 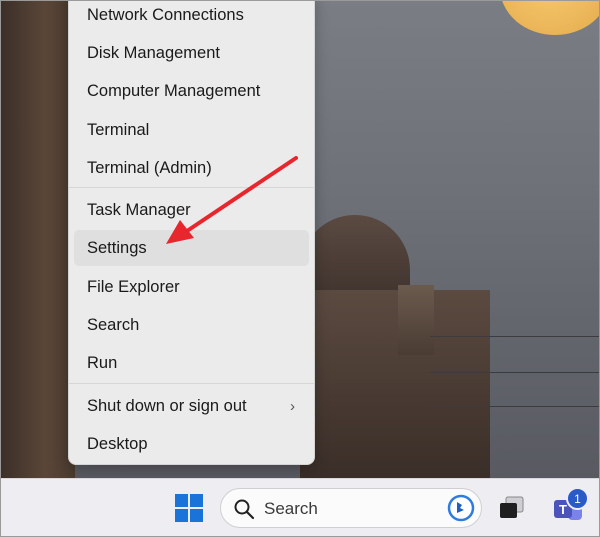 I want to click on svg-text: T, so click(x=563, y=509).